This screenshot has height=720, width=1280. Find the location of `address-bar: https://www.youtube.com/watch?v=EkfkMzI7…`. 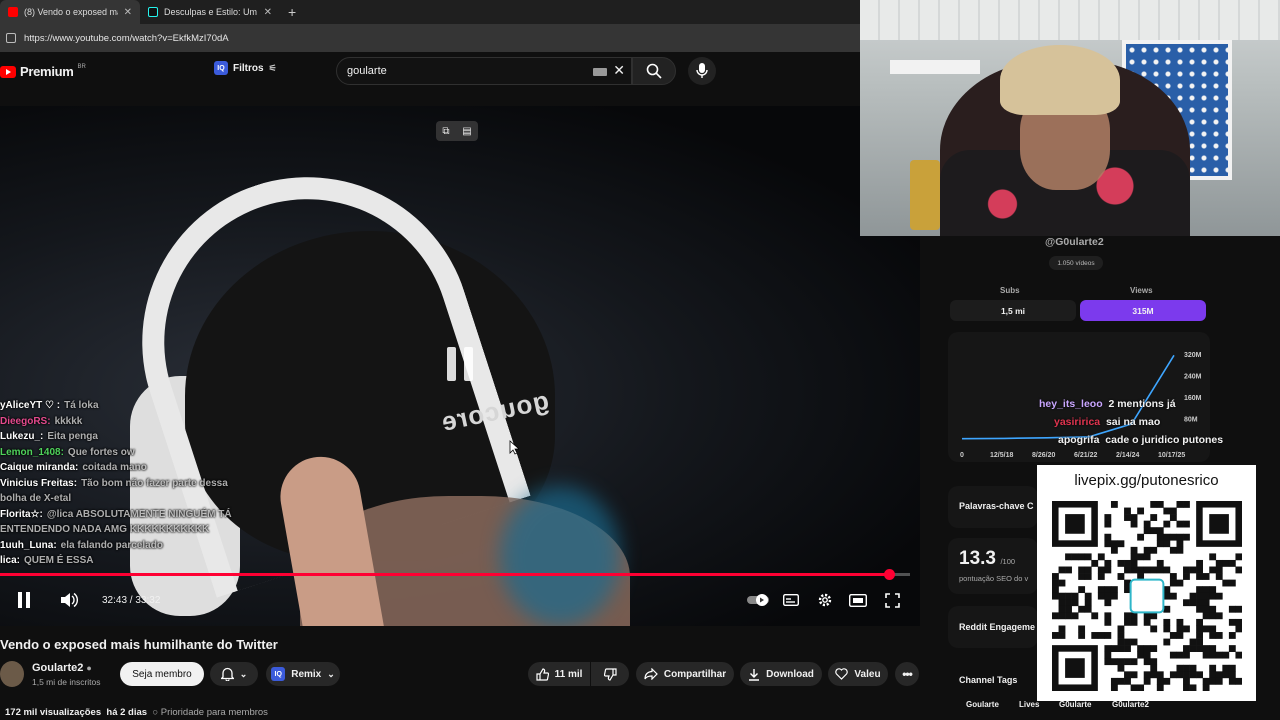

address-bar: https://www.youtube.com/watch?v=EkfkMzI7… is located at coordinates (430, 38).